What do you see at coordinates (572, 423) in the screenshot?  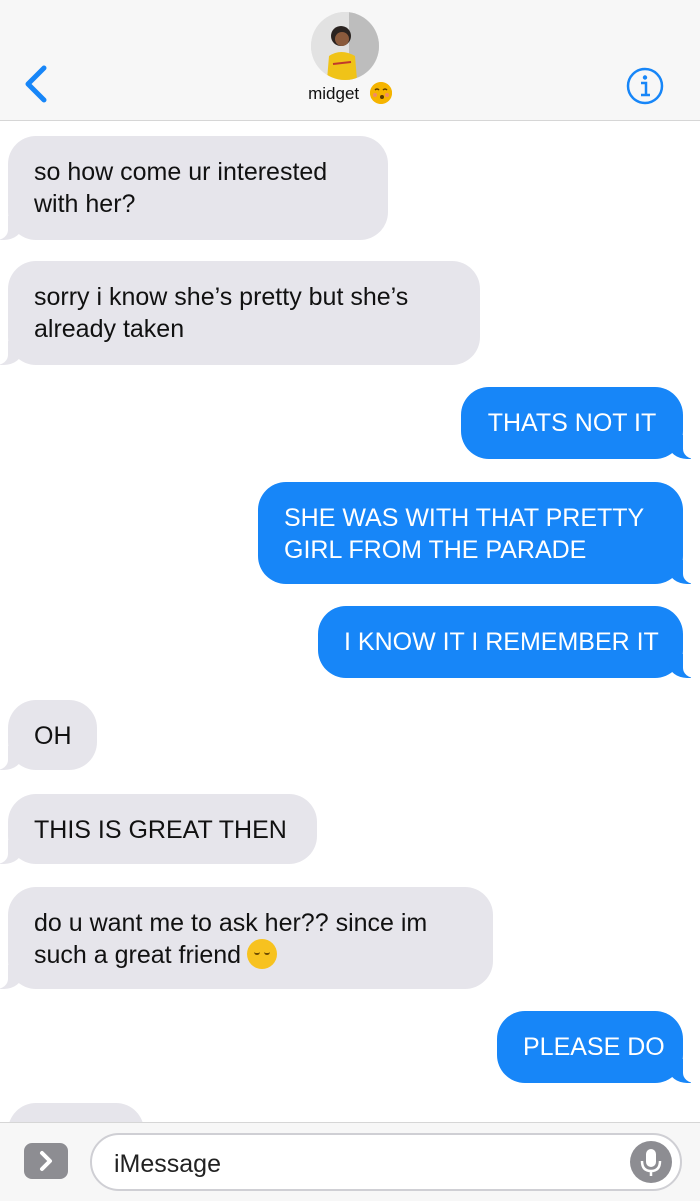 I see `message-line: THATS NOT IT` at bounding box center [572, 423].